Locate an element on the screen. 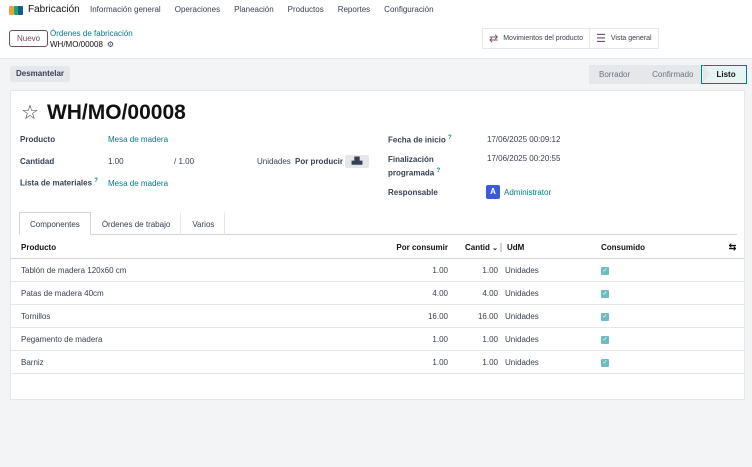 The width and height of the screenshot is (752, 467). stage-draft: Borrador is located at coordinates (618, 74).